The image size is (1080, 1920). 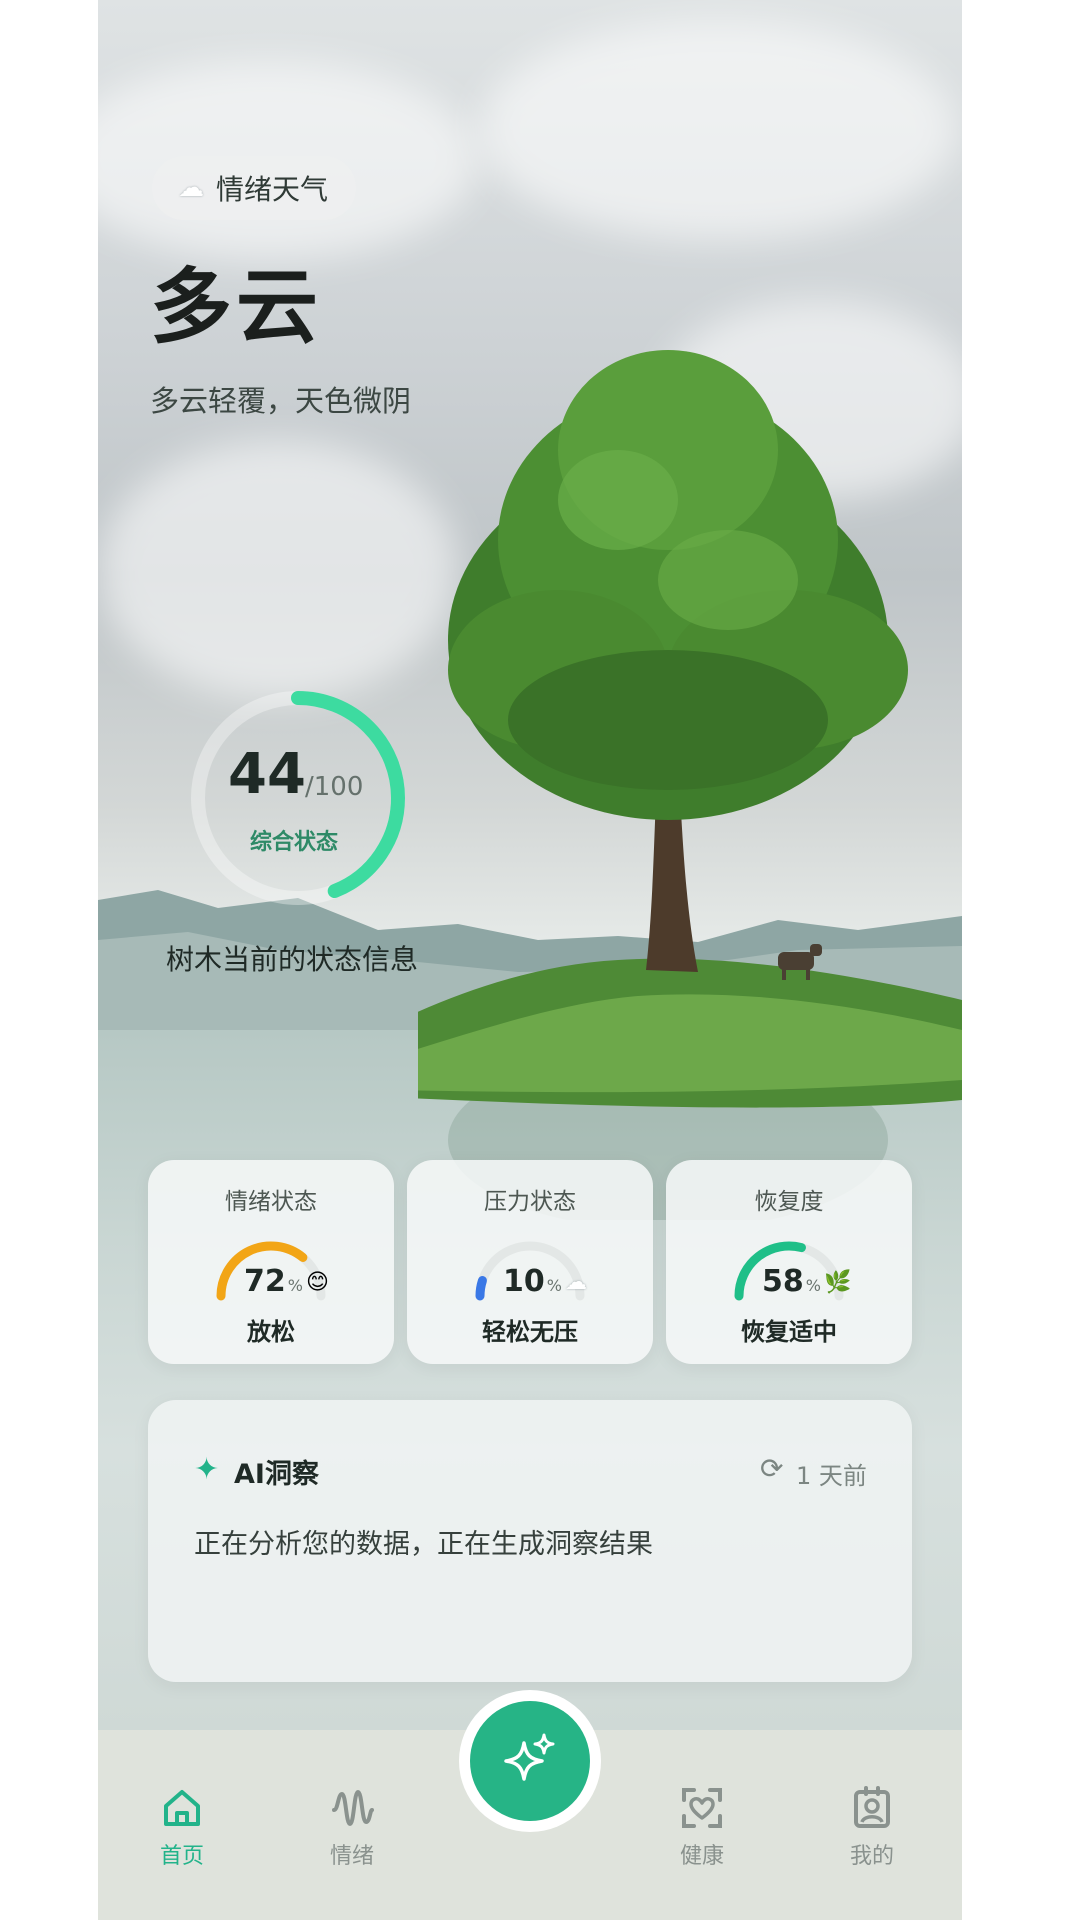 What do you see at coordinates (236, 307) in the screenshot?
I see `weather-title: 多云` at bounding box center [236, 307].